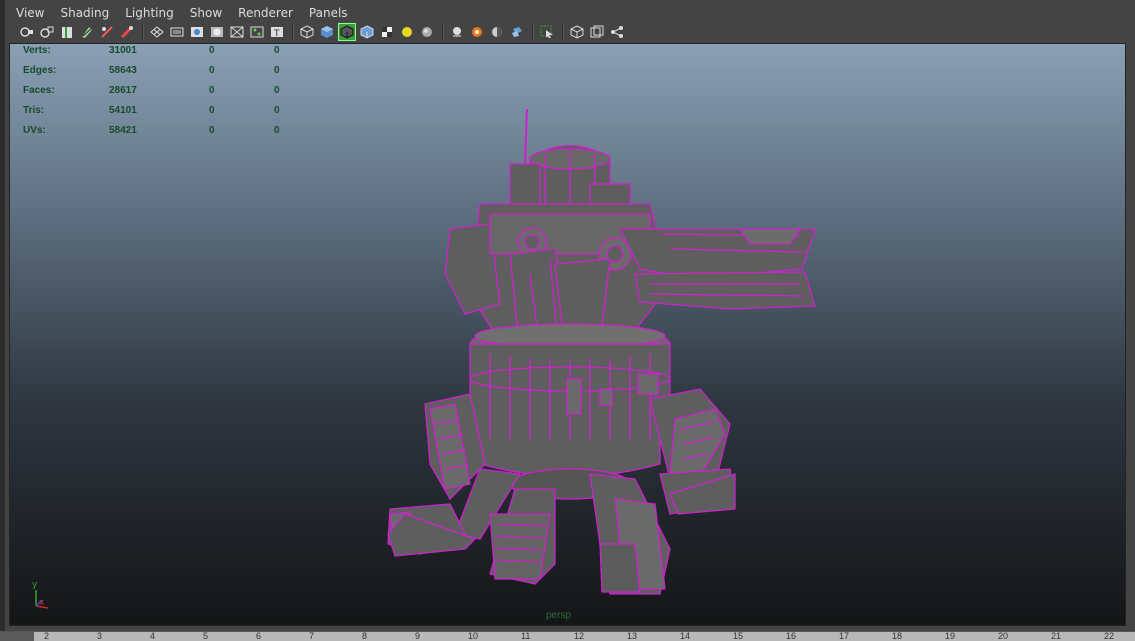 The image size is (1135, 641). What do you see at coordinates (844, 636) in the screenshot?
I see `timeline-tick-label: 17` at bounding box center [844, 636].